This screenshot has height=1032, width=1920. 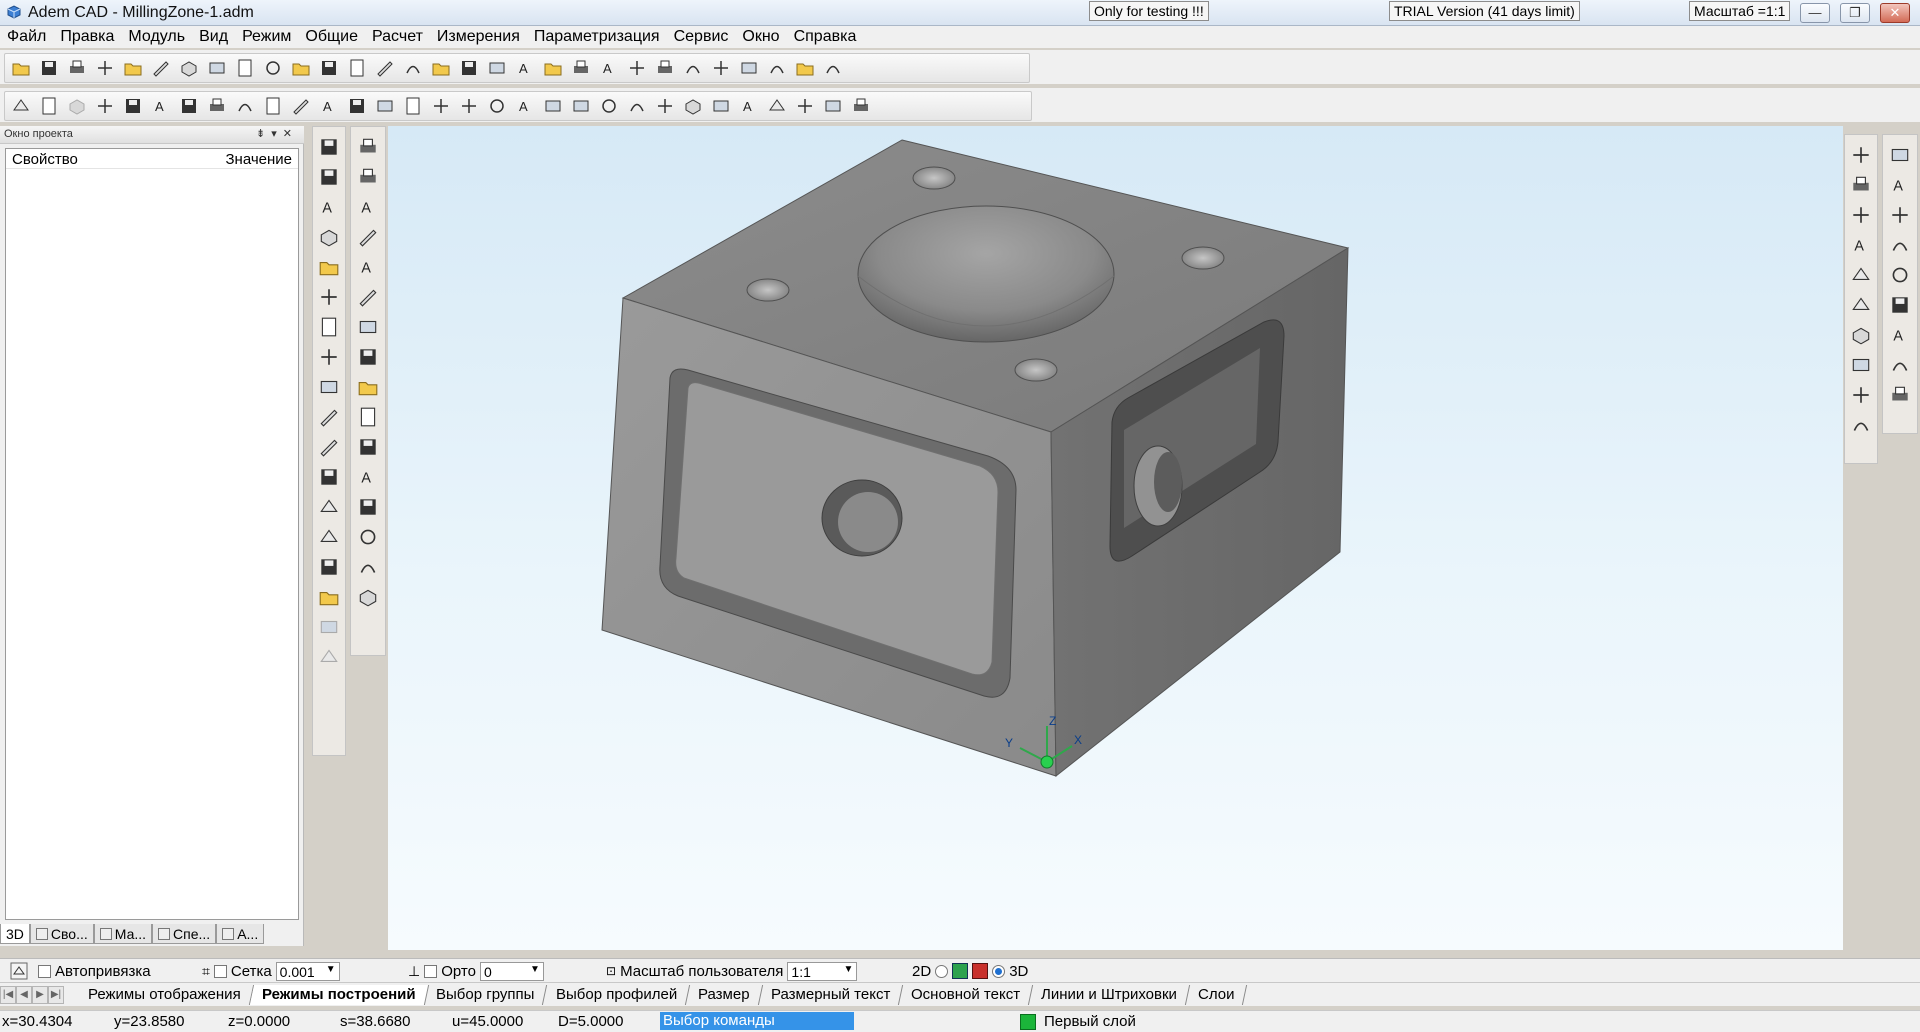 What do you see at coordinates (77, 68) in the screenshot?
I see `save-icon` at bounding box center [77, 68].